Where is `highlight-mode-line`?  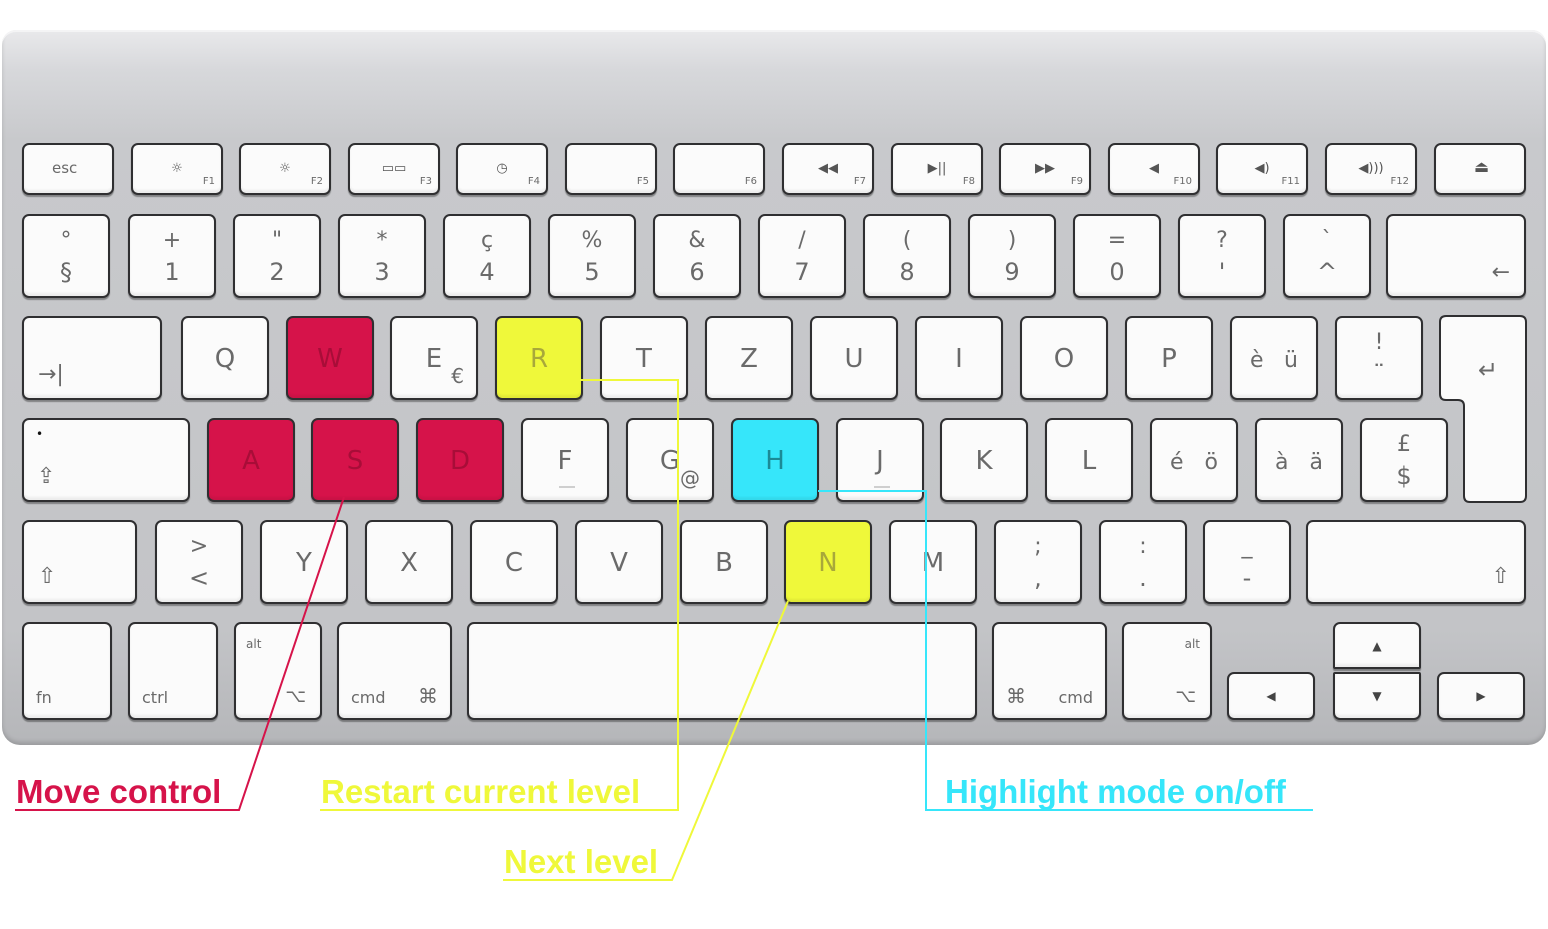 highlight-mode-line is located at coordinates (1065, 650).